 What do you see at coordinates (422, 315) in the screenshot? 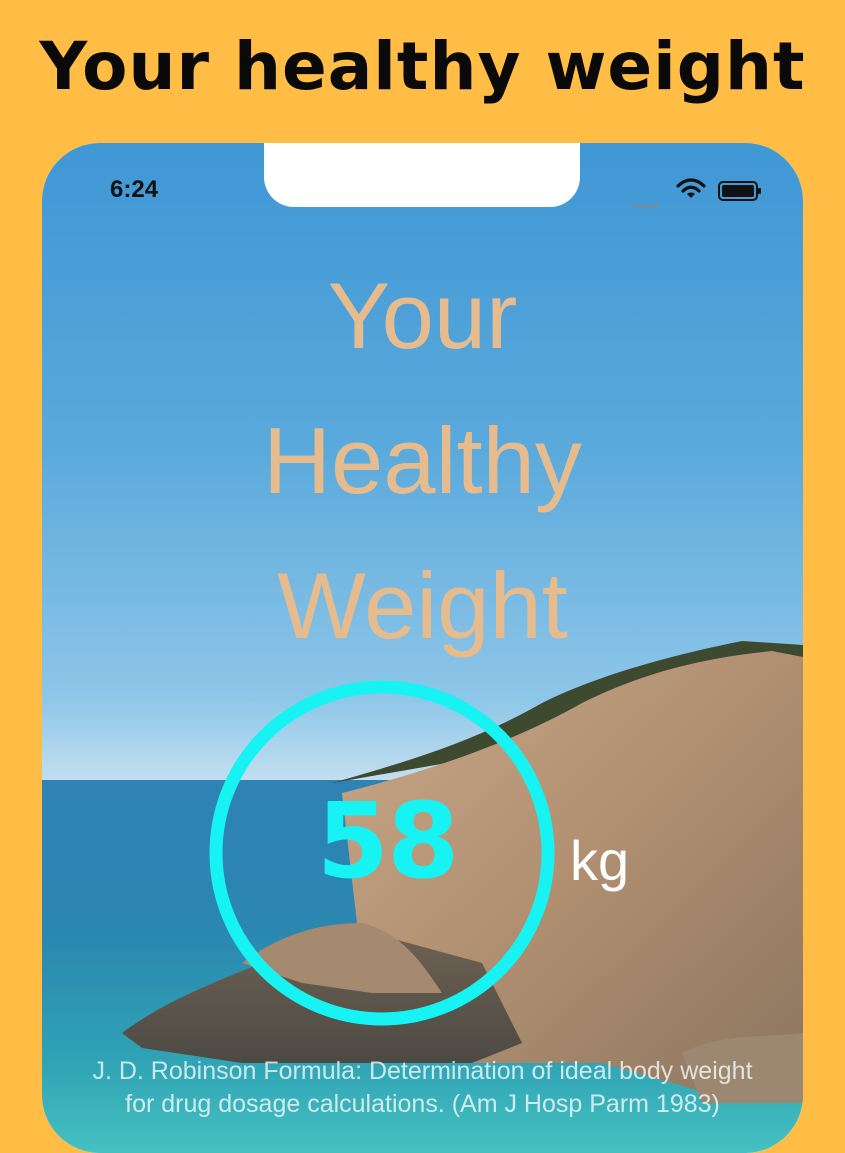
I see `hero-title-line-1: Your` at bounding box center [422, 315].